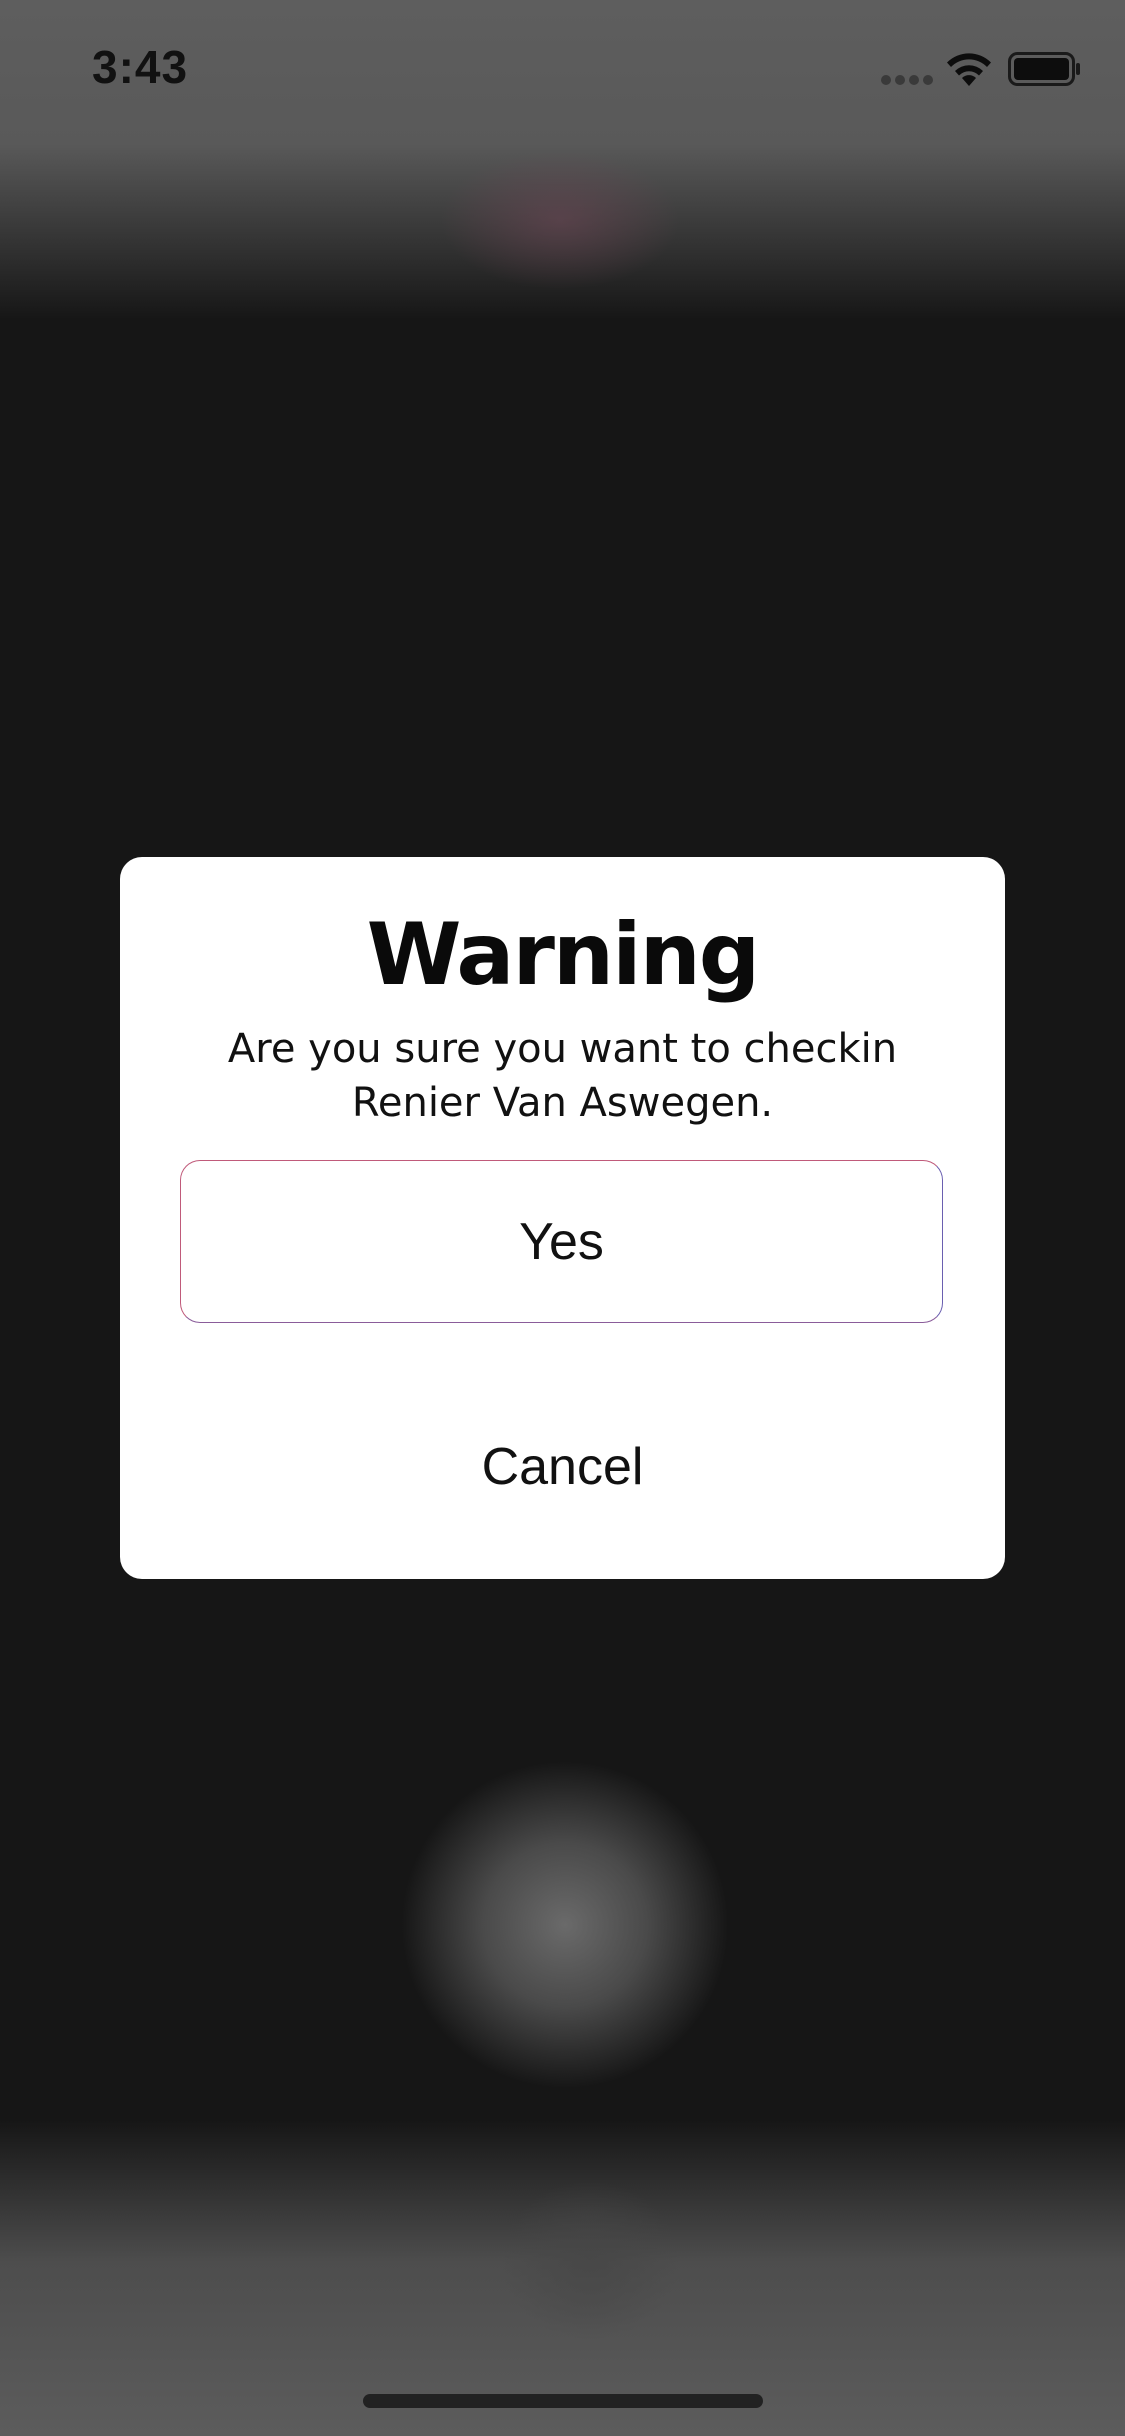  What do you see at coordinates (562, 1467) in the screenshot?
I see `cancel-button: Cancel` at bounding box center [562, 1467].